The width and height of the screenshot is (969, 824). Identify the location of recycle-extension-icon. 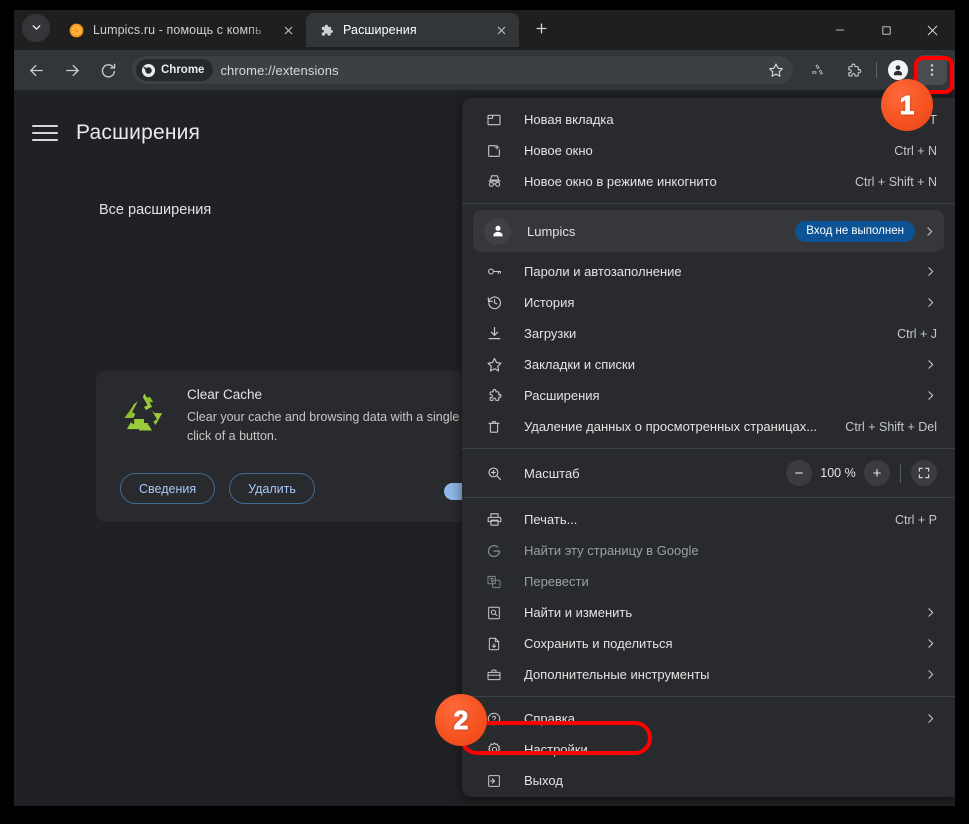
(817, 69).